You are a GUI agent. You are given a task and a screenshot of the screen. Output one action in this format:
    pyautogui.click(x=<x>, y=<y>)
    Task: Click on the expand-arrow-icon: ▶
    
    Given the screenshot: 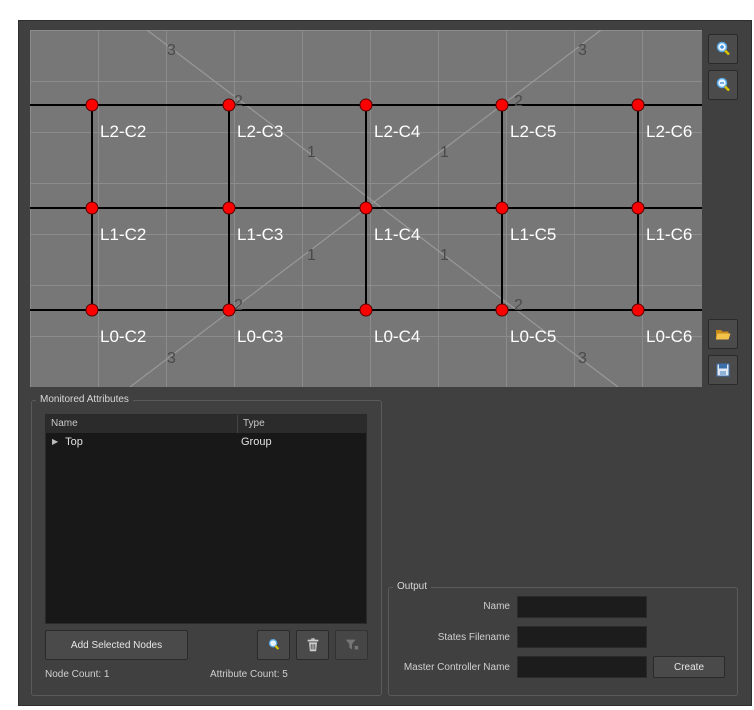 What is the action you would take?
    pyautogui.click(x=55, y=441)
    